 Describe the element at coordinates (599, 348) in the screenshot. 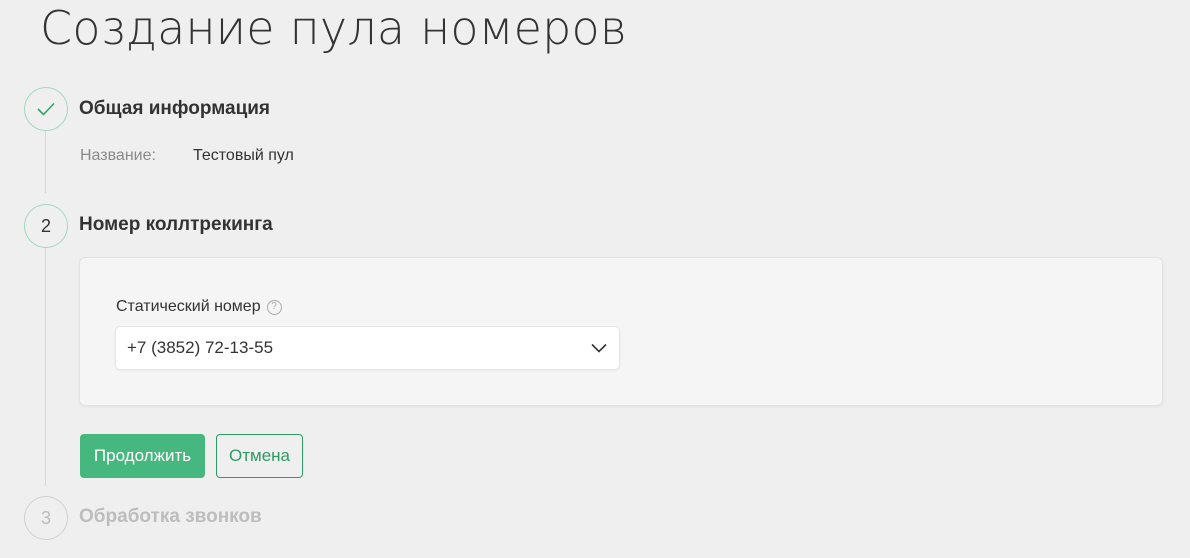

I see `chevron-down-icon` at that location.